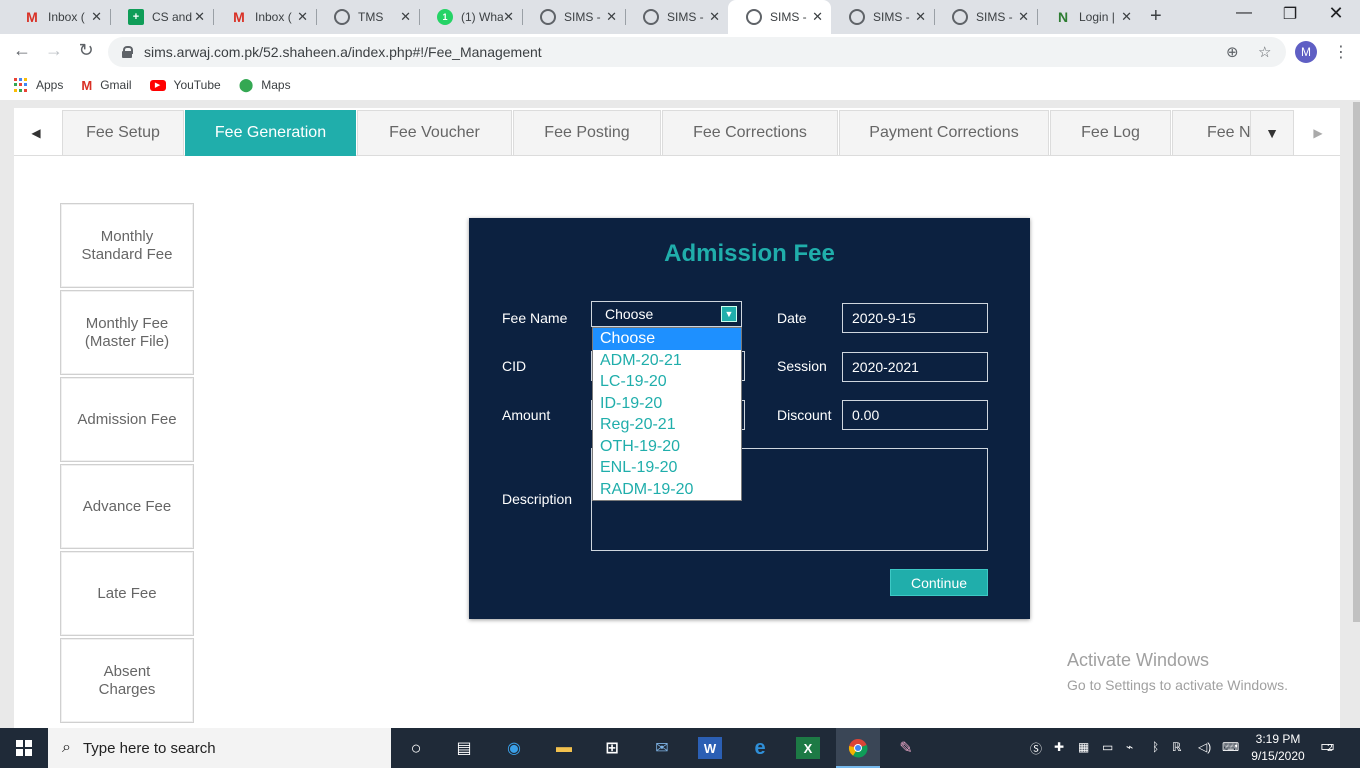  I want to click on word-icon: W, so click(710, 748).